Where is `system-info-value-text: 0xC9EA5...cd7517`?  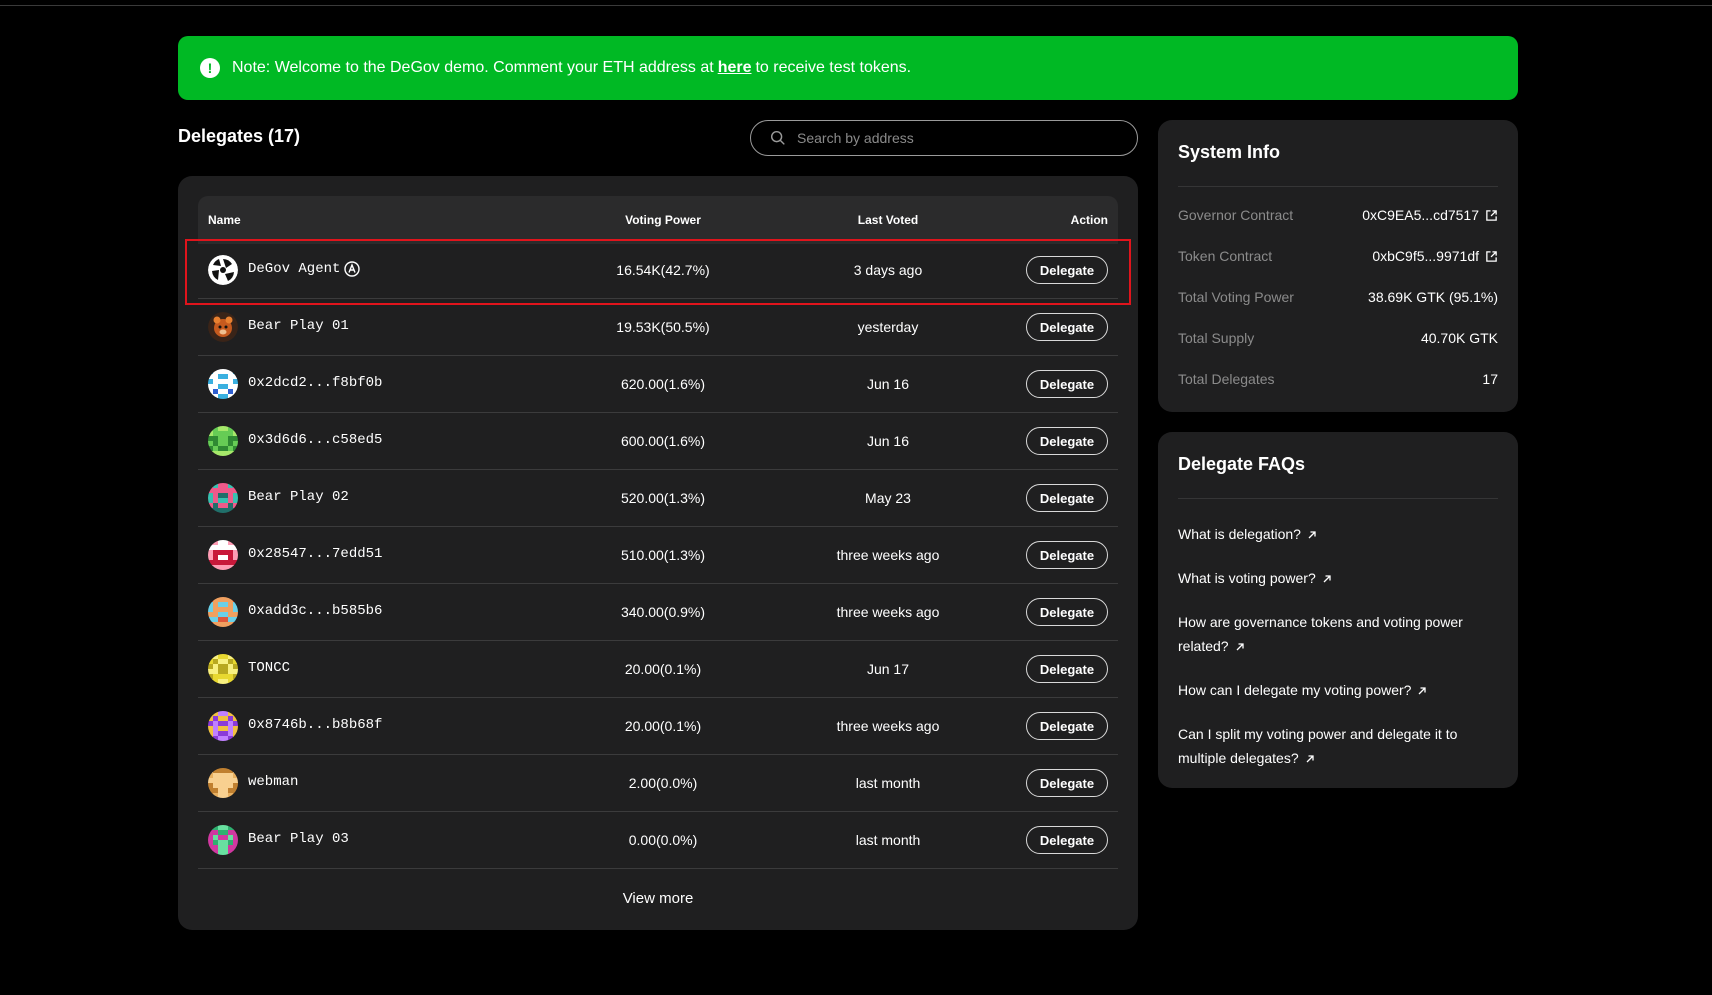
system-info-value-text: 0xC9EA5...cd7517 is located at coordinates (1420, 215).